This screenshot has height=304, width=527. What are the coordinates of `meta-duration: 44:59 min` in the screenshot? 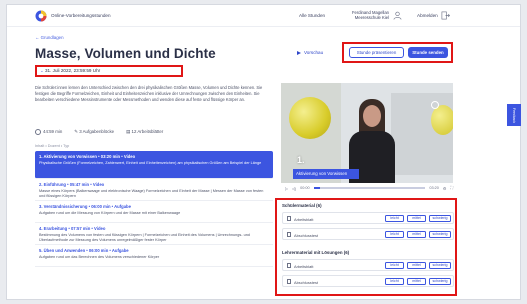 It's located at (48, 132).